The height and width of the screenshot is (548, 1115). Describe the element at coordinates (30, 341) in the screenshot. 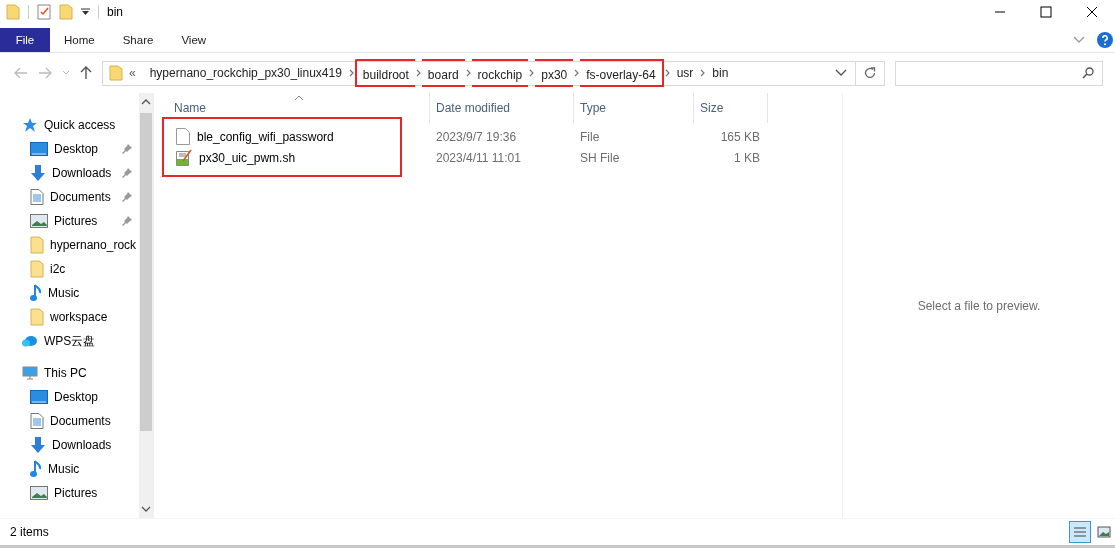

I see `cloud-icon` at that location.